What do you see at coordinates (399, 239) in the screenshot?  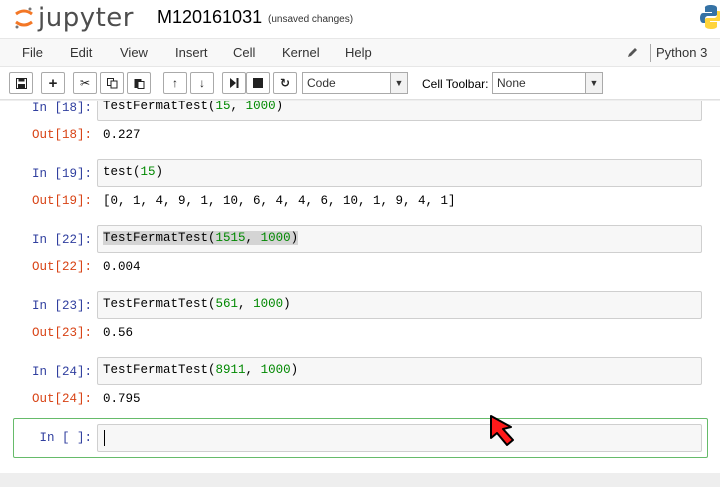 I see `code-cell-input: TestFermatTest(1515, 1000)` at bounding box center [399, 239].